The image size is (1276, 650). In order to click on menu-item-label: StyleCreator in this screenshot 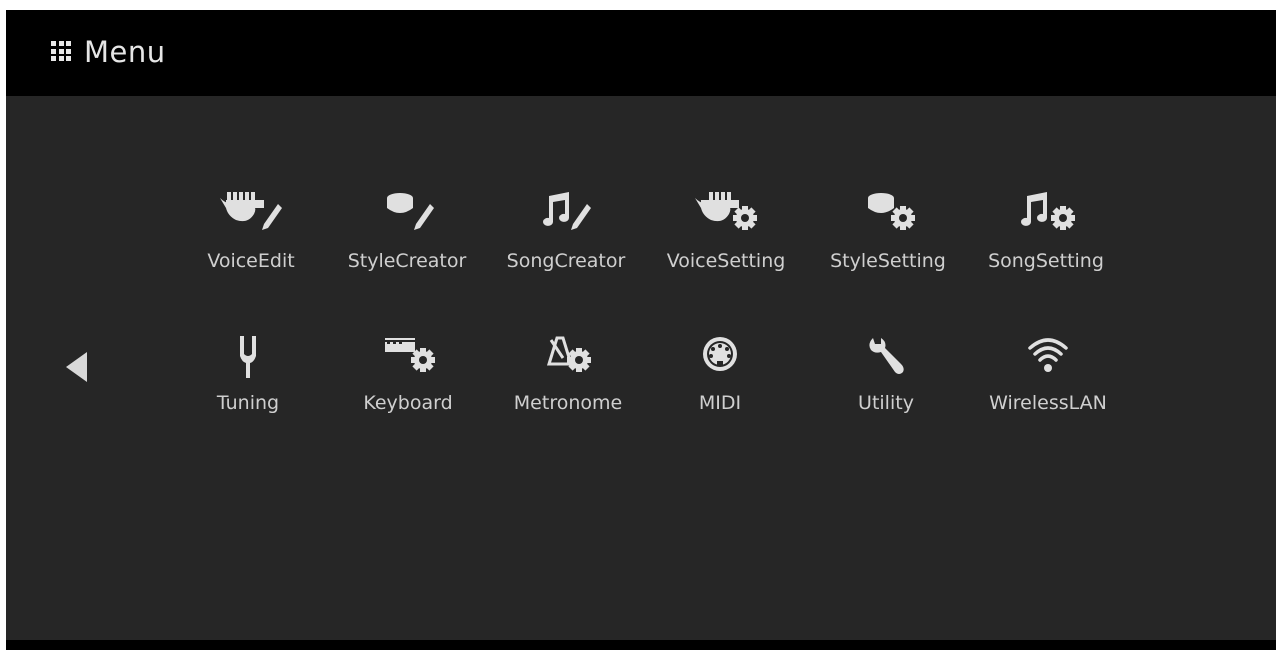, I will do `click(407, 261)`.